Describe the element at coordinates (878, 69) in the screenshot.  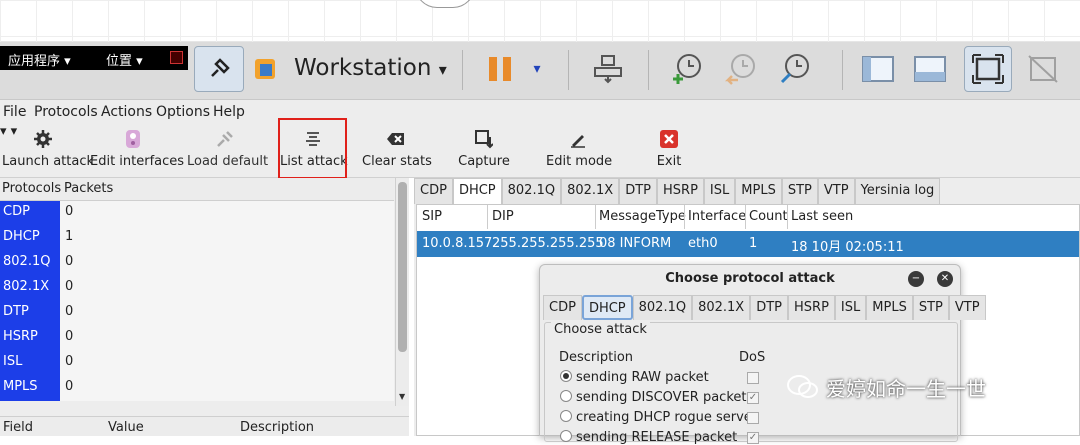
I see `sidebar-toggle-button` at that location.